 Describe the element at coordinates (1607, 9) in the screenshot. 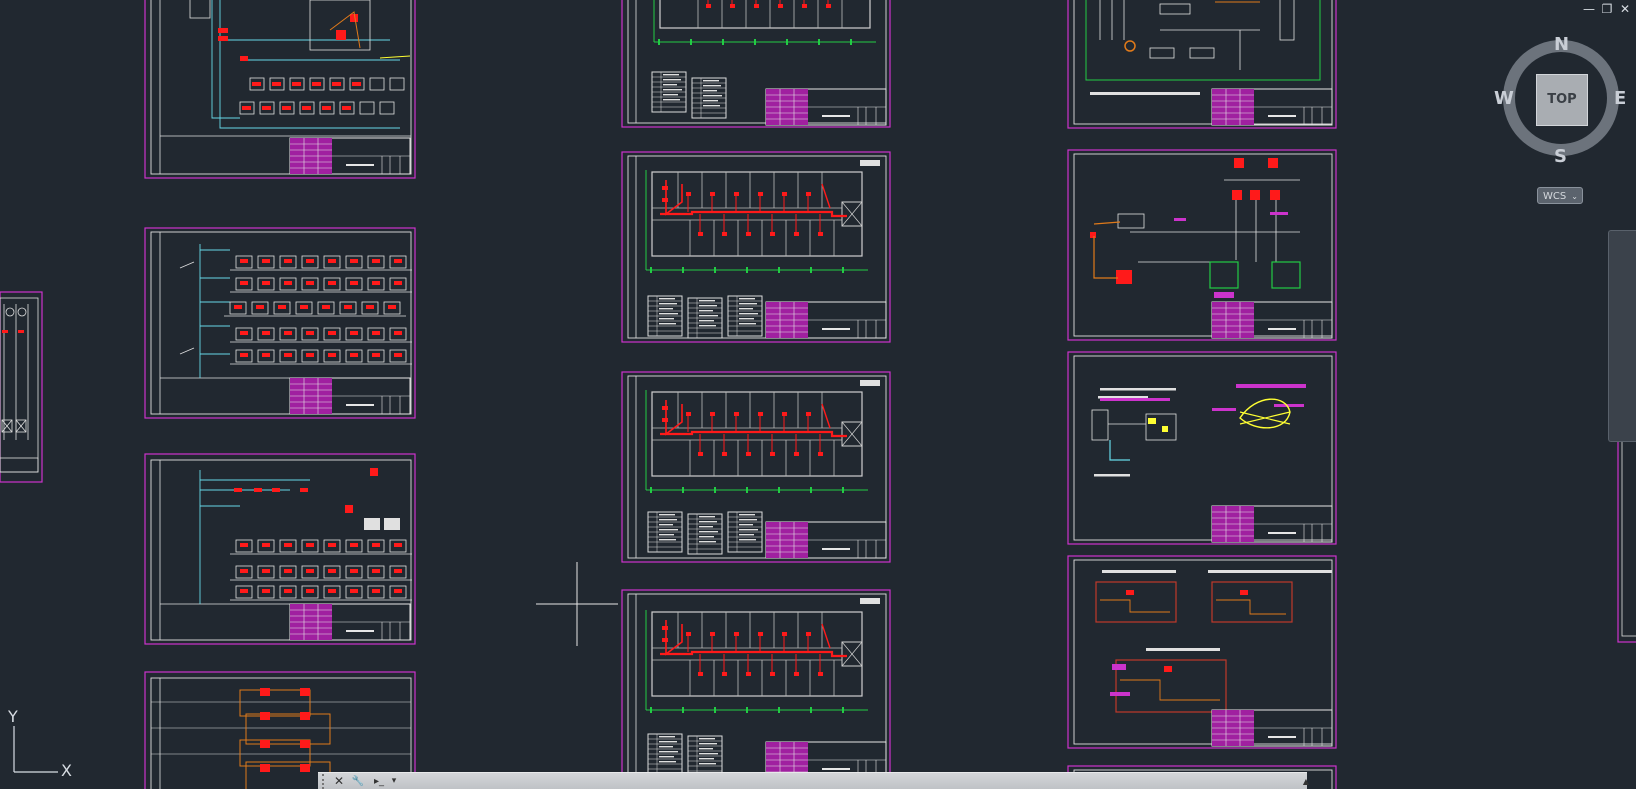

I see `restore-button: ❐` at that location.